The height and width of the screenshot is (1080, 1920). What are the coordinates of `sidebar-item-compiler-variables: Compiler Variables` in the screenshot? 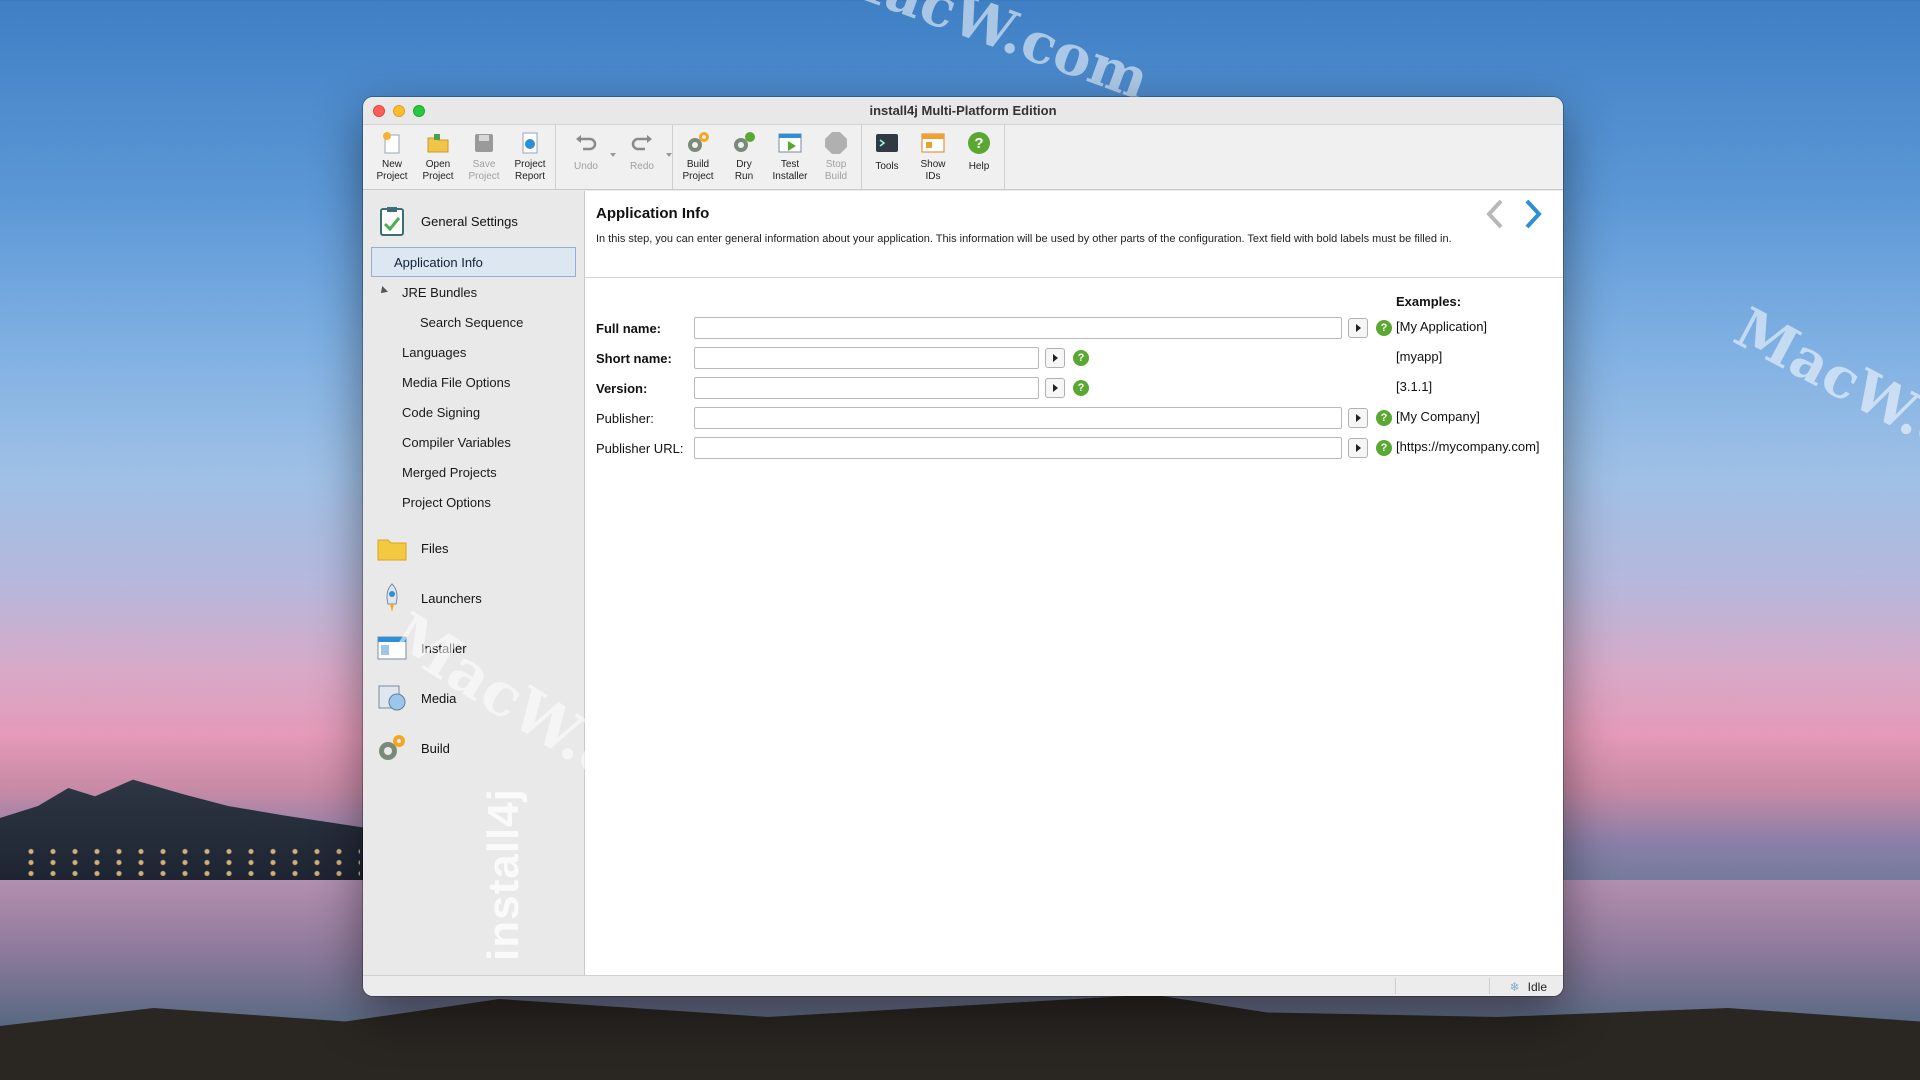 It's located at (473, 442).